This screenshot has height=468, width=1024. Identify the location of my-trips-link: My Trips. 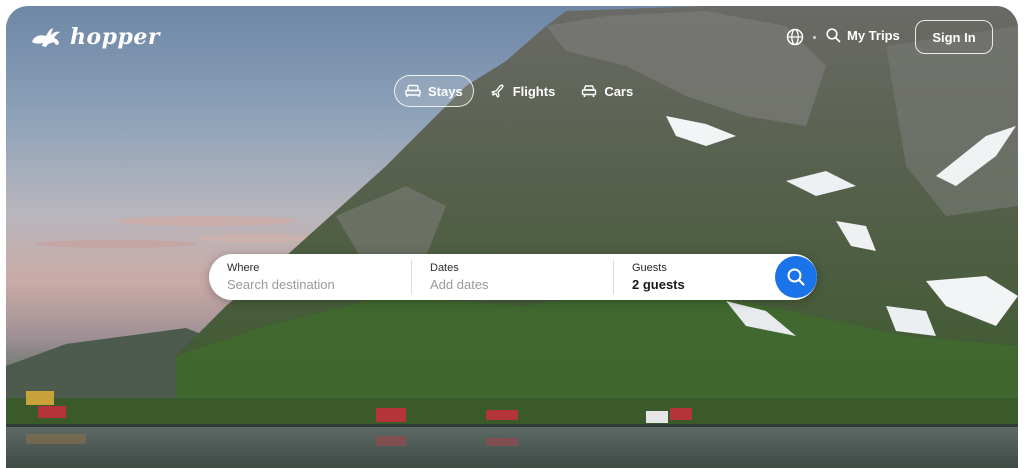
(863, 35).